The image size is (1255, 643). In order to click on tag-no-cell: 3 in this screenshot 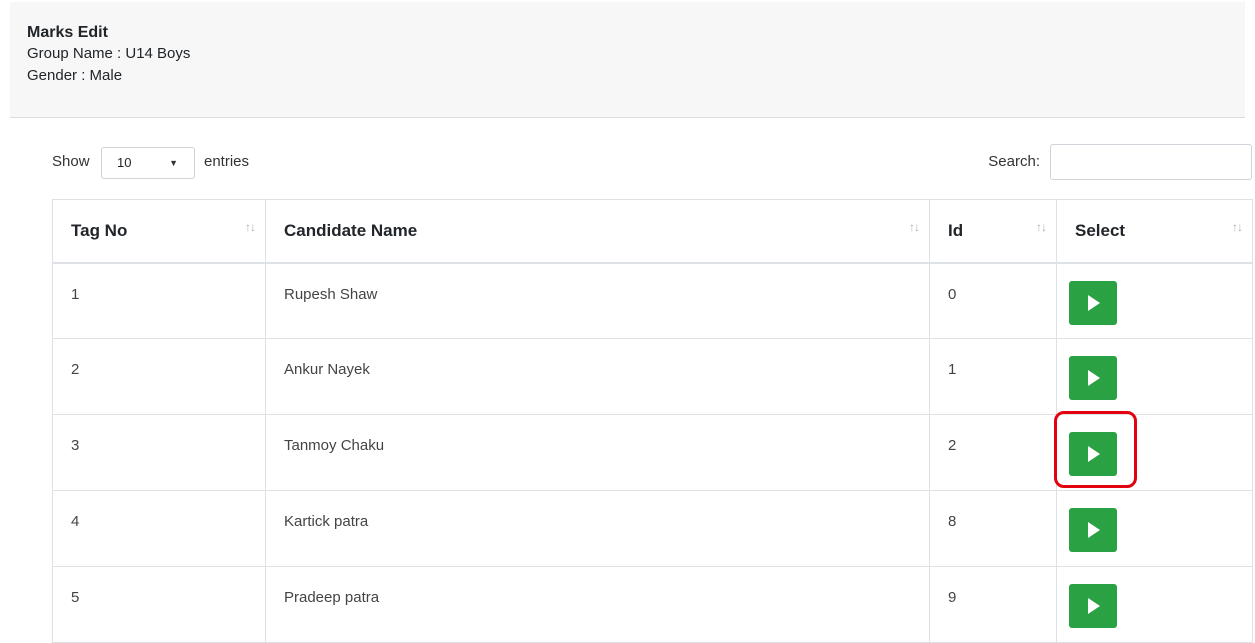, I will do `click(159, 452)`.